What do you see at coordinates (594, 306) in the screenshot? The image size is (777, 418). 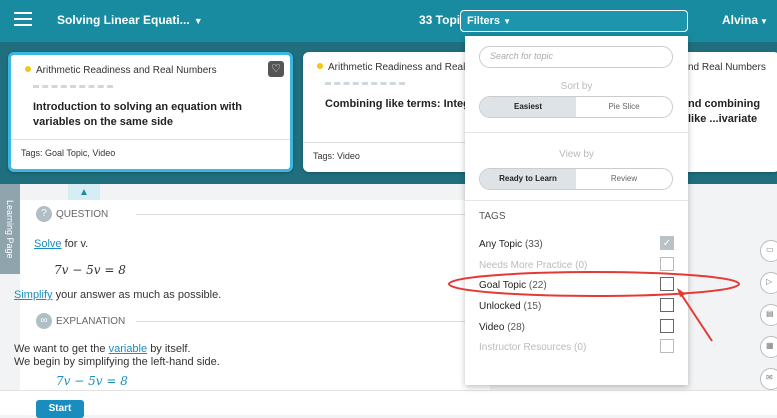 I see `annotation-overlay` at bounding box center [594, 306].